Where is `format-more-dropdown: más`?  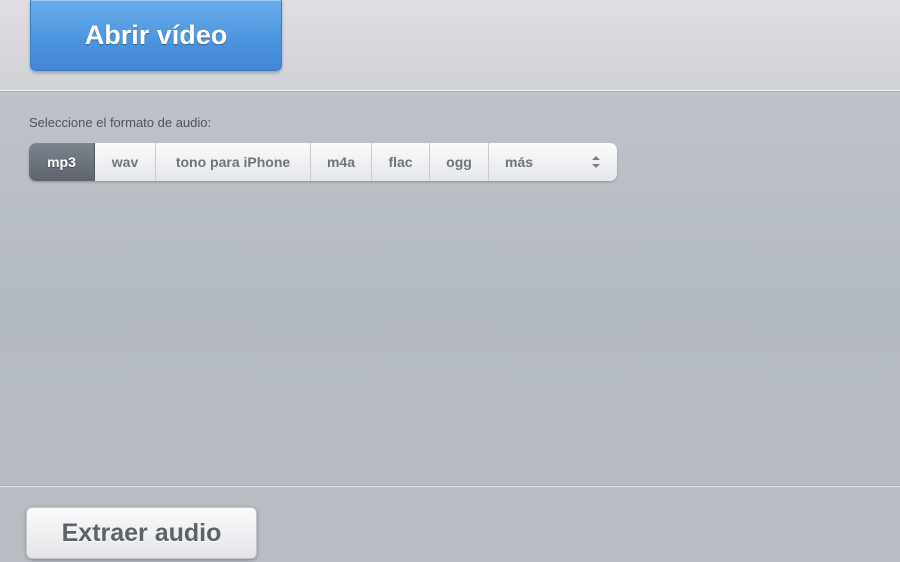 format-more-dropdown: más is located at coordinates (553, 162).